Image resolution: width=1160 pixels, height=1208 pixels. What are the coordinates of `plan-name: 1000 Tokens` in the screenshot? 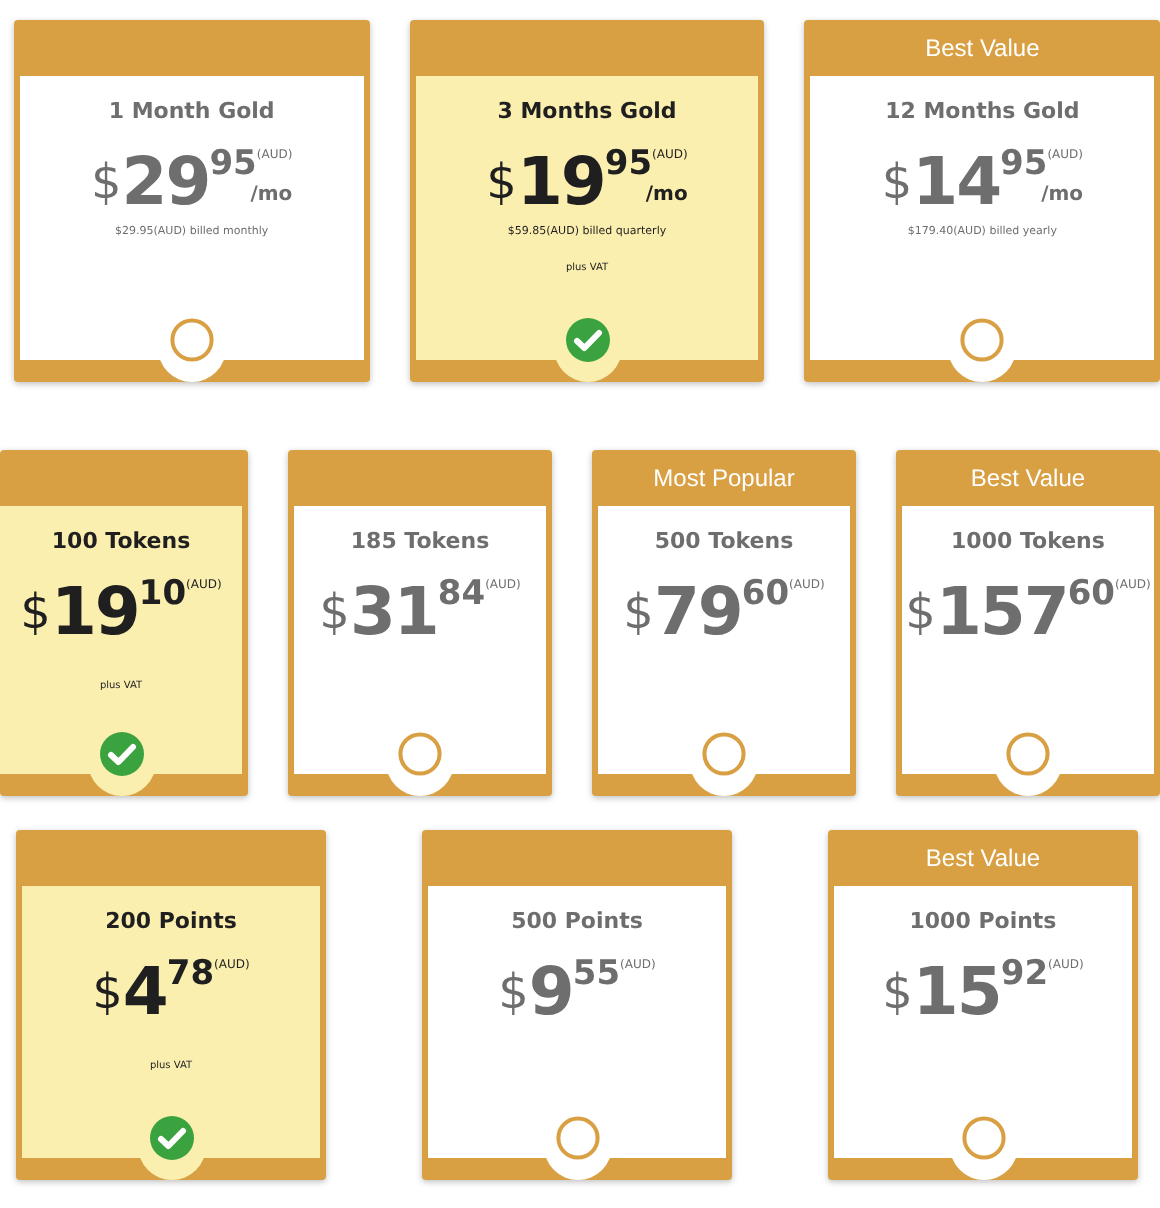 It's located at (1028, 541).